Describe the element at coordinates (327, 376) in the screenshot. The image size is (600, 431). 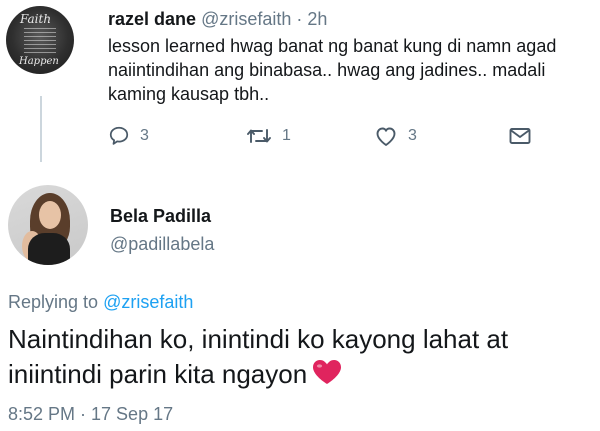
I see `heart-emoji-icon` at that location.